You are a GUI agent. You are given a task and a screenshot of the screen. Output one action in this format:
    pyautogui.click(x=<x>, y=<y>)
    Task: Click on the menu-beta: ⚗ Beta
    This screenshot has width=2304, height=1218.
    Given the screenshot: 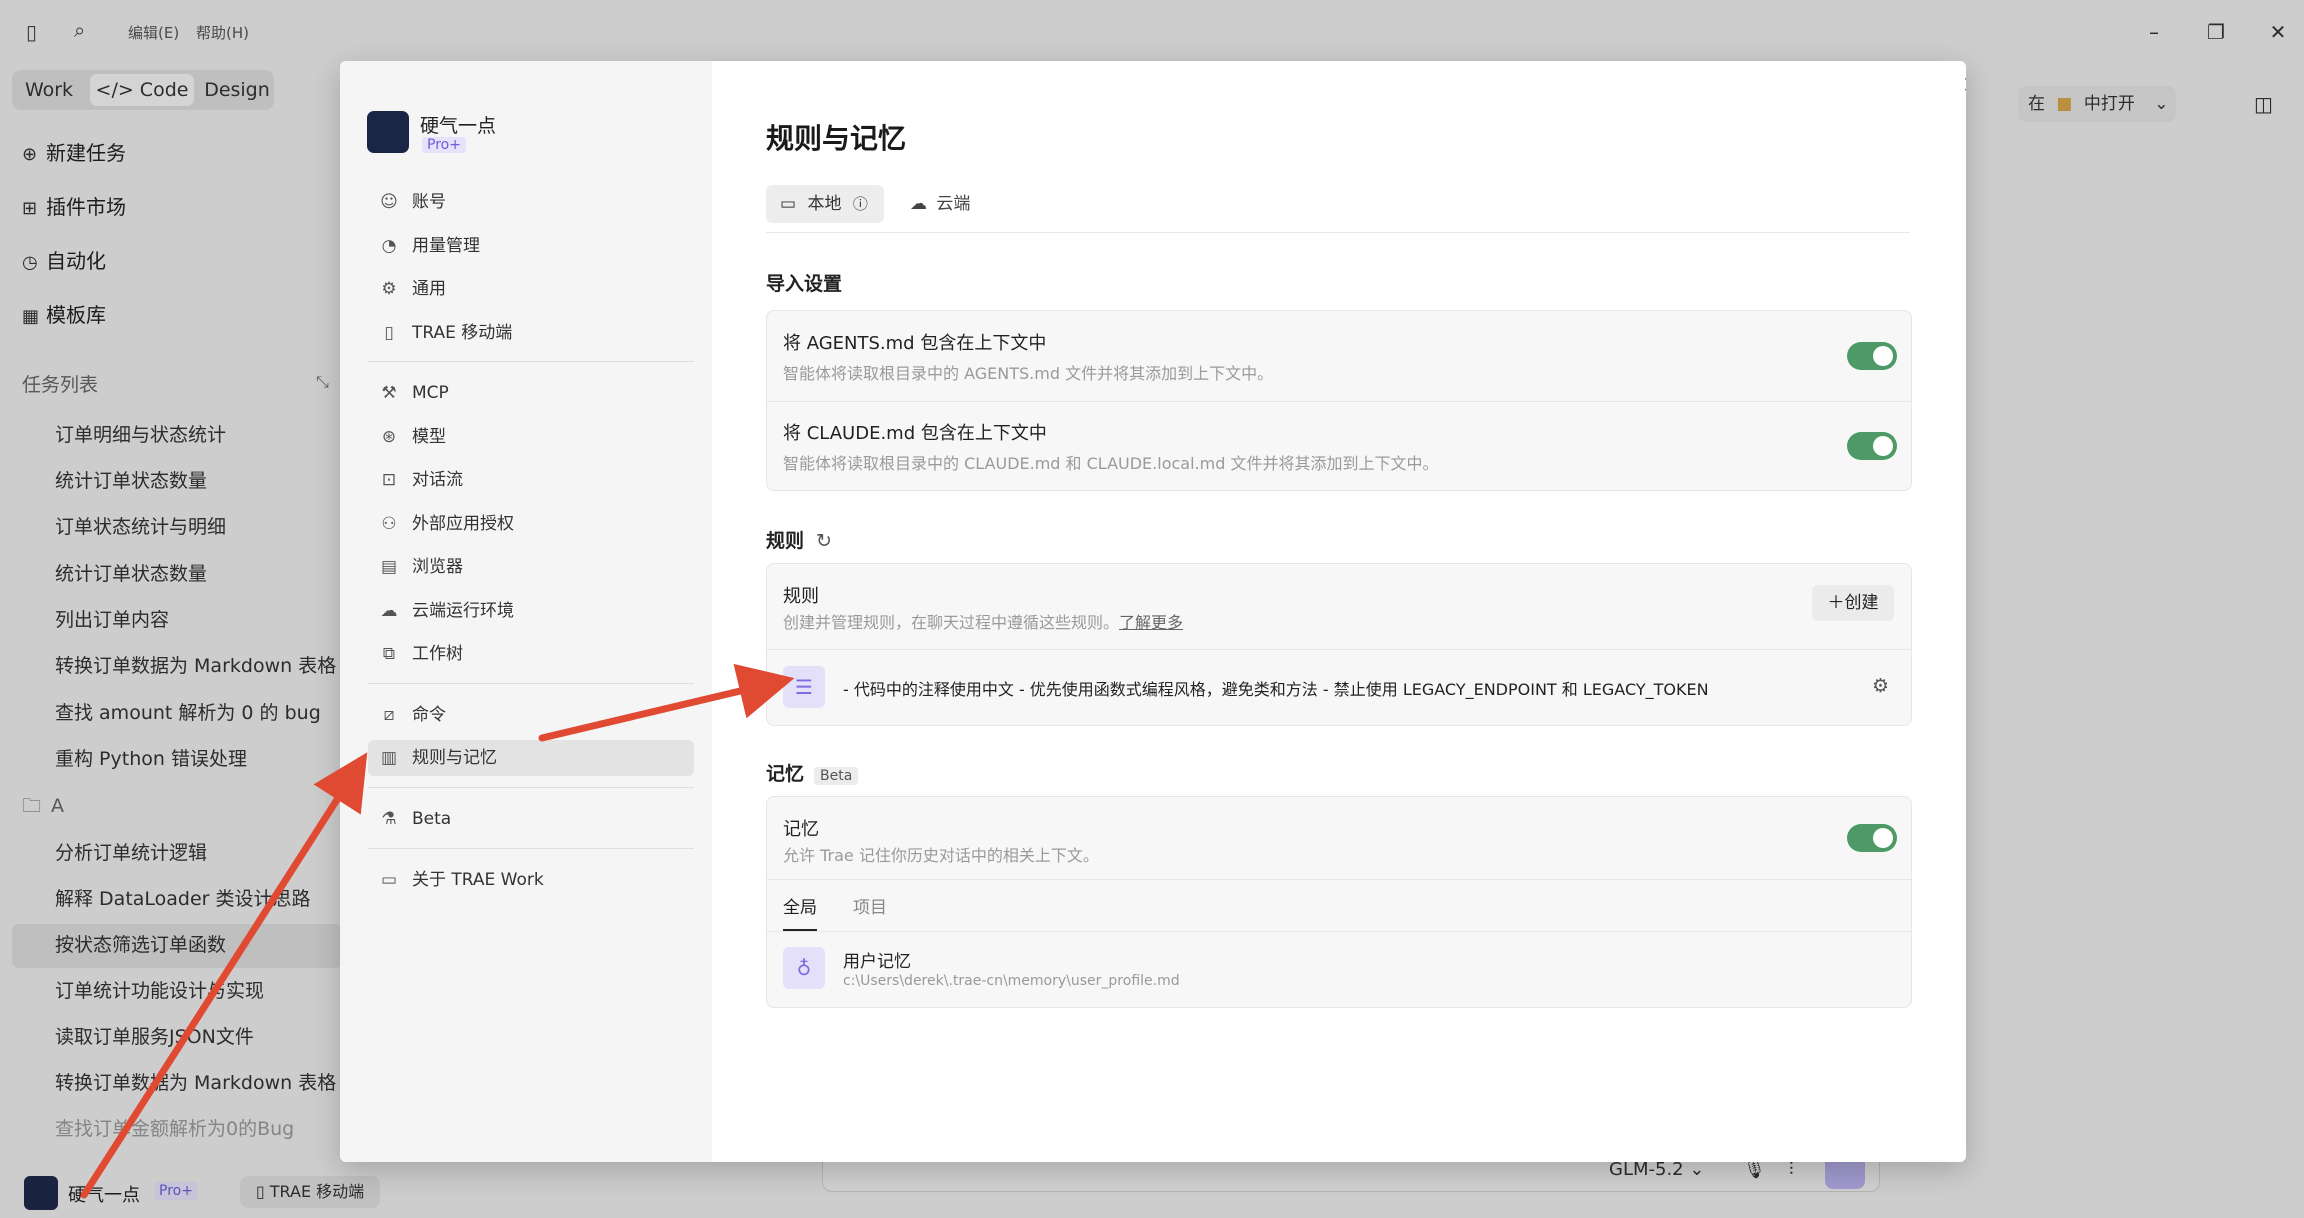 What is the action you would take?
    pyautogui.click(x=531, y=819)
    